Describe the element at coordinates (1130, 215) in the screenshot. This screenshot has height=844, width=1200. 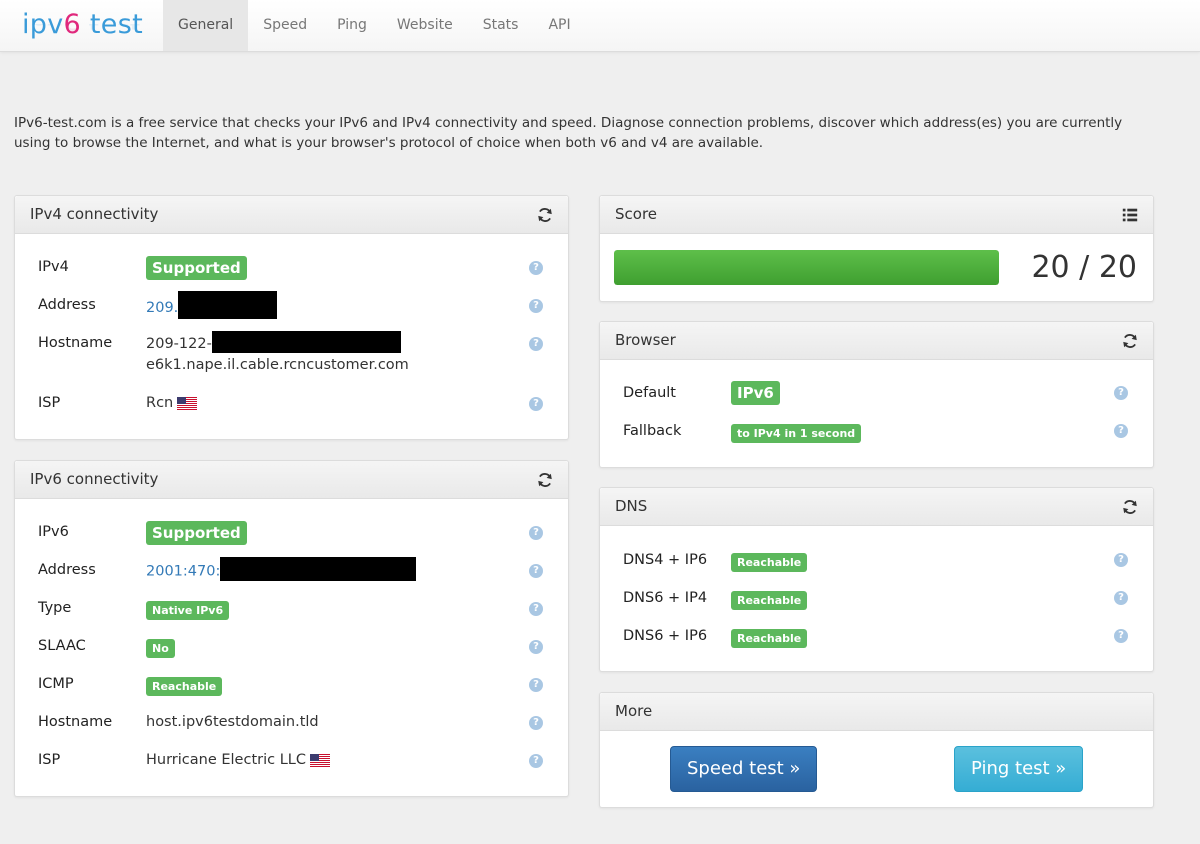
I see `list-icon` at that location.